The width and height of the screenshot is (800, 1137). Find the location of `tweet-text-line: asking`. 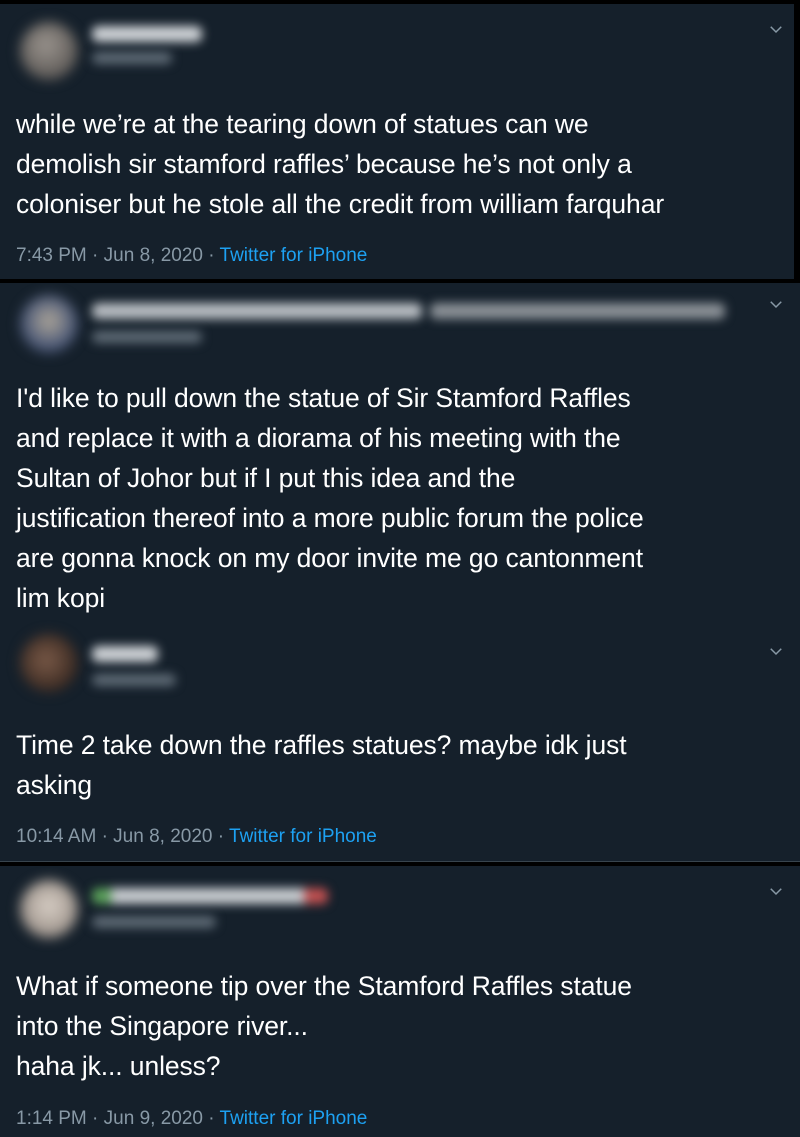

tweet-text-line: asking is located at coordinates (54, 785).